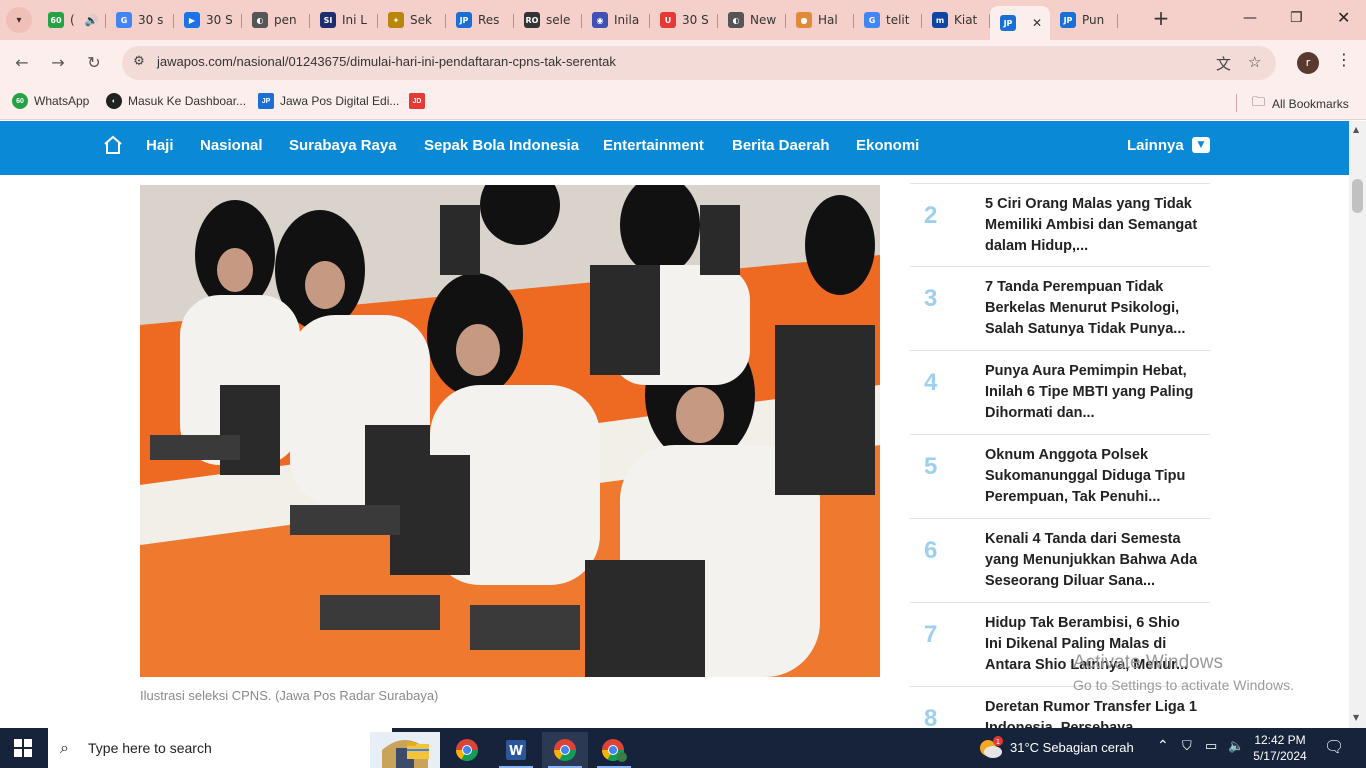  I want to click on network-people-icon: ⛉, so click(1187, 746).